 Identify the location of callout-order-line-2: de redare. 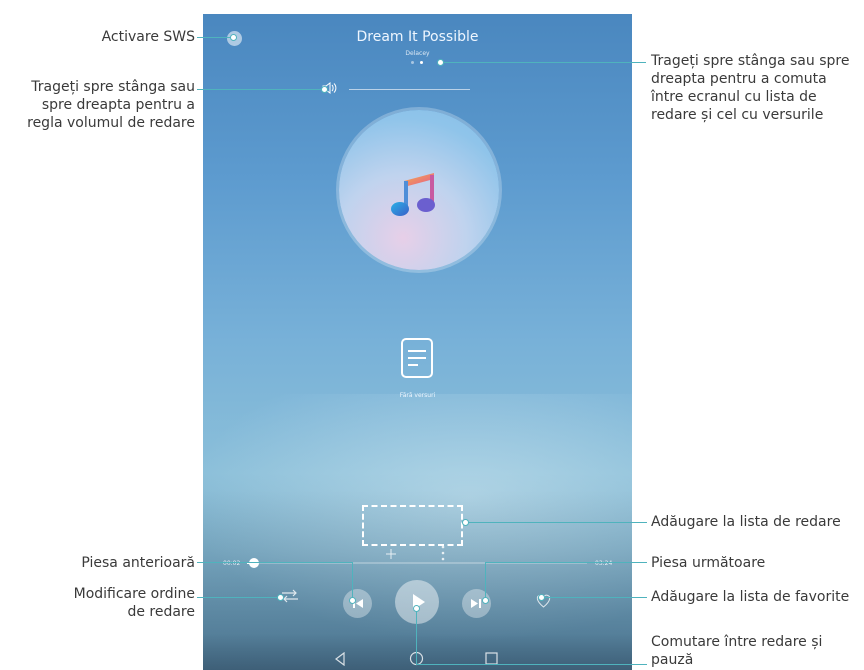
(161, 612).